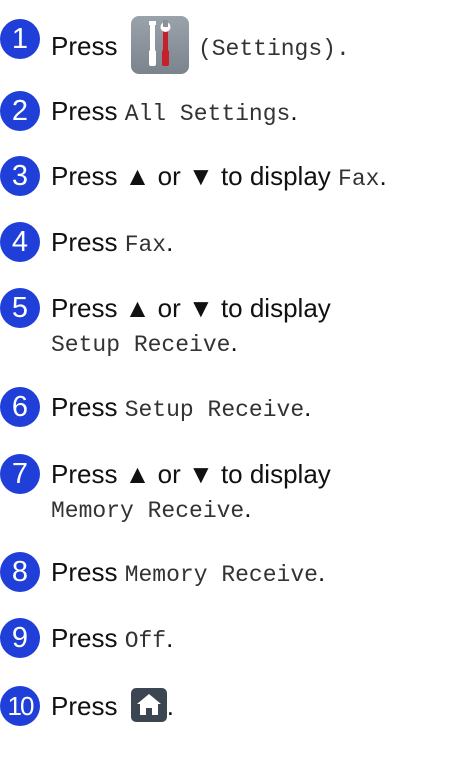 The width and height of the screenshot is (460, 773). What do you see at coordinates (20, 308) in the screenshot?
I see `step-number-badge: 5` at bounding box center [20, 308].